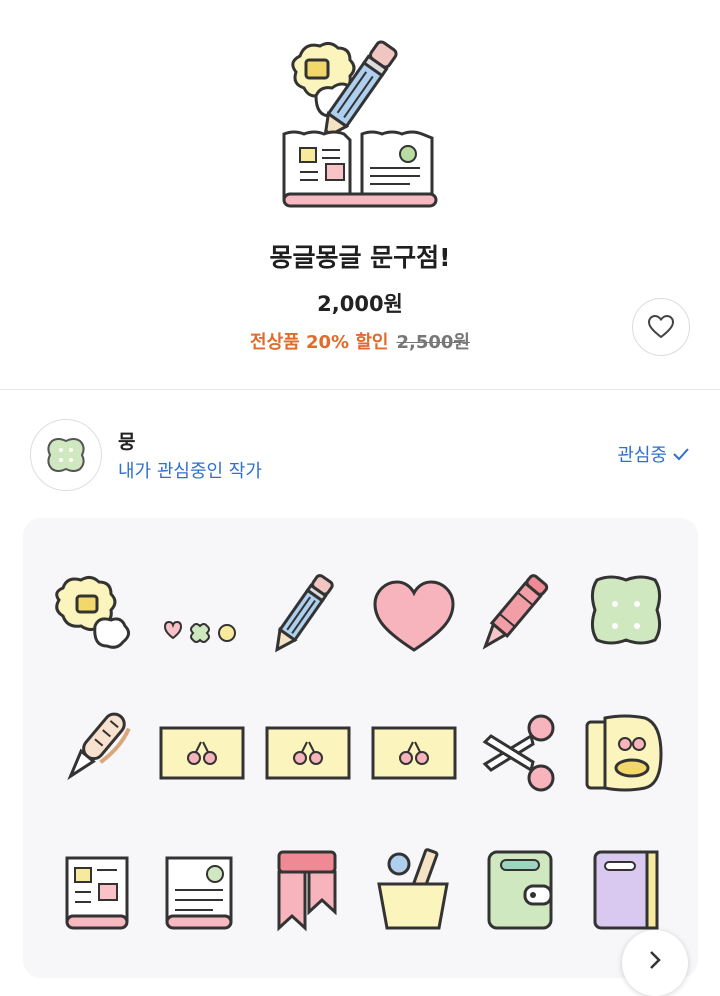  I want to click on check-icon, so click(681, 454).